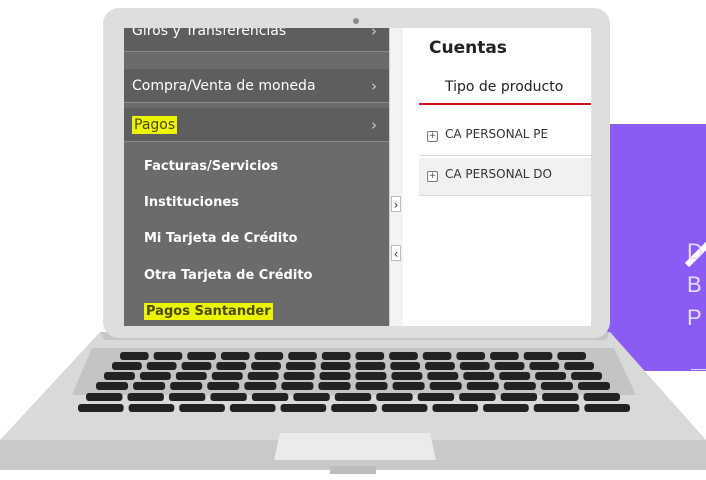 The image size is (706, 480). I want to click on sidebar-item-pagos: Pagos ›, so click(256, 125).